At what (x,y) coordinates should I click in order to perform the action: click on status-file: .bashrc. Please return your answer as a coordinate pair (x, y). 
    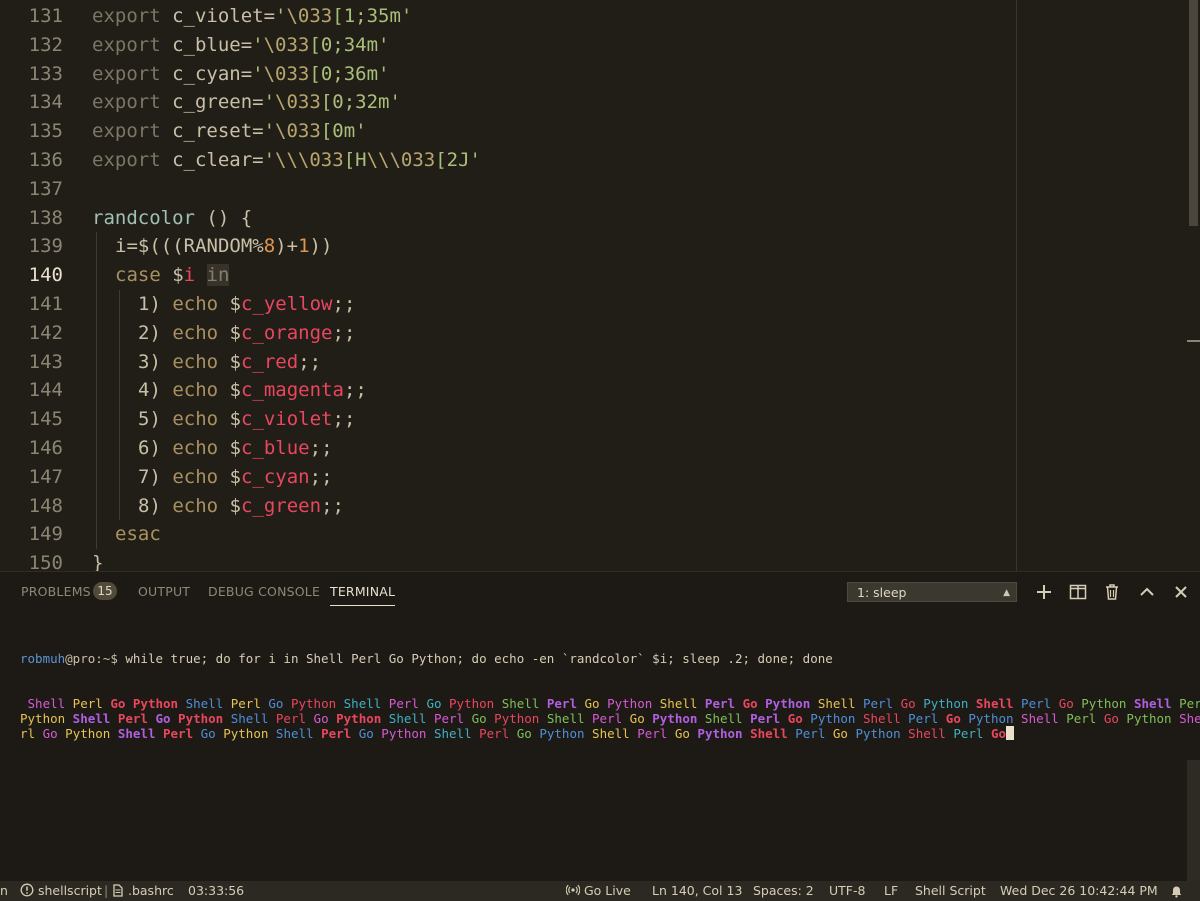
    Looking at the image, I should click on (143, 891).